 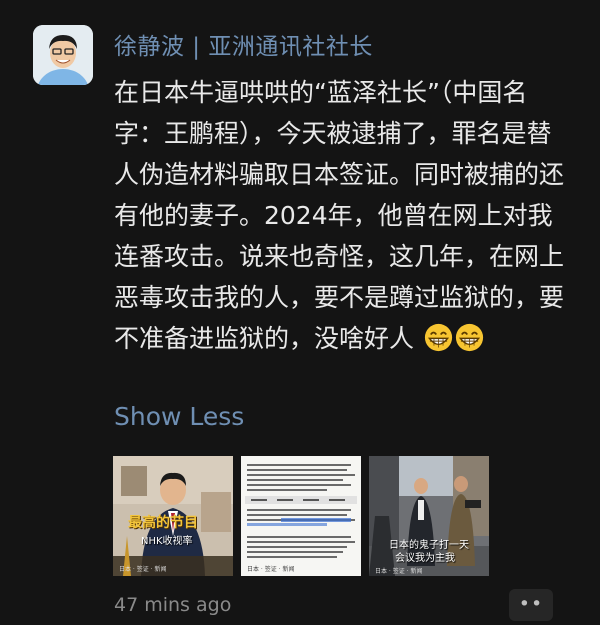 I want to click on image-3-caption-bottom: 会议我为主我, so click(x=425, y=558).